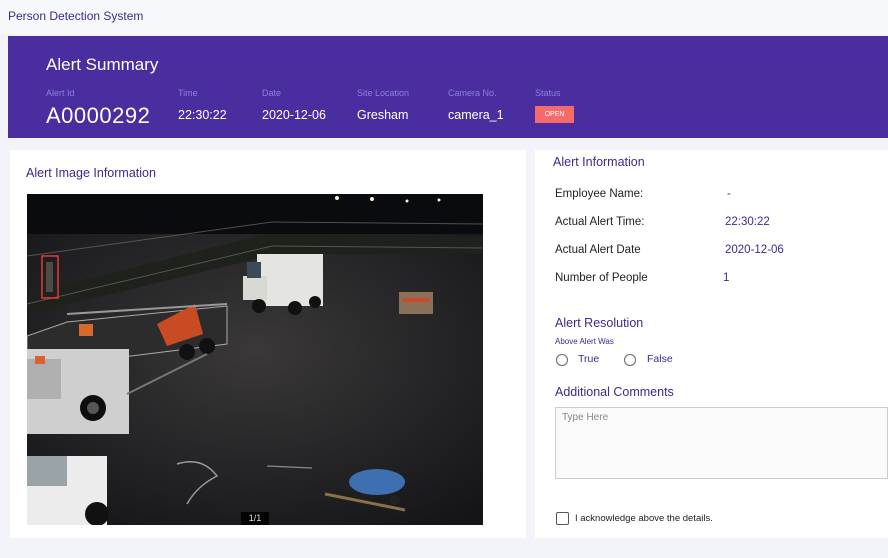 The width and height of the screenshot is (888, 558). What do you see at coordinates (76, 16) in the screenshot?
I see `app-title: Person Detection System` at bounding box center [76, 16].